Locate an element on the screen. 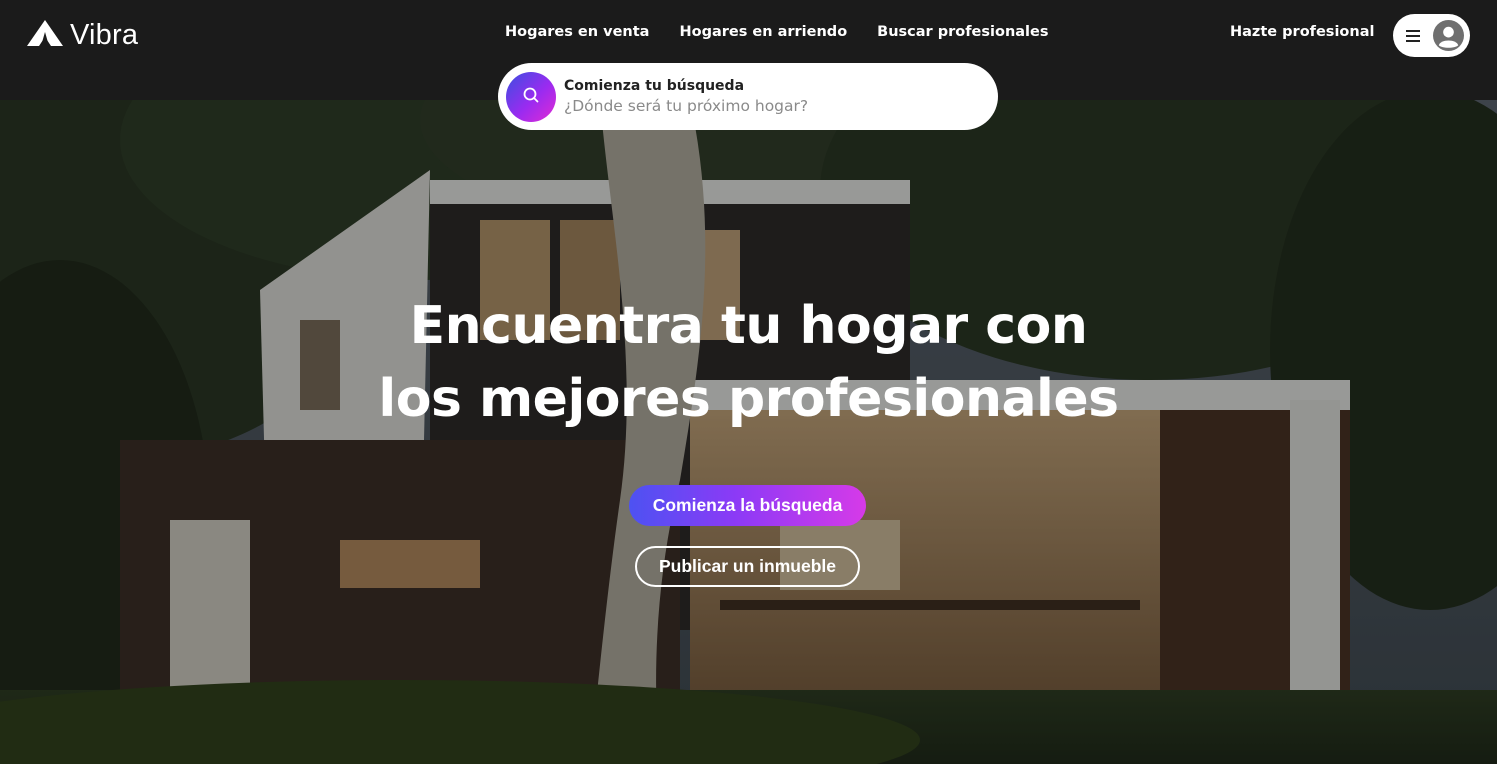 The width and height of the screenshot is (1497, 764). start-search-button: Comienza la búsqueda is located at coordinates (747, 505).